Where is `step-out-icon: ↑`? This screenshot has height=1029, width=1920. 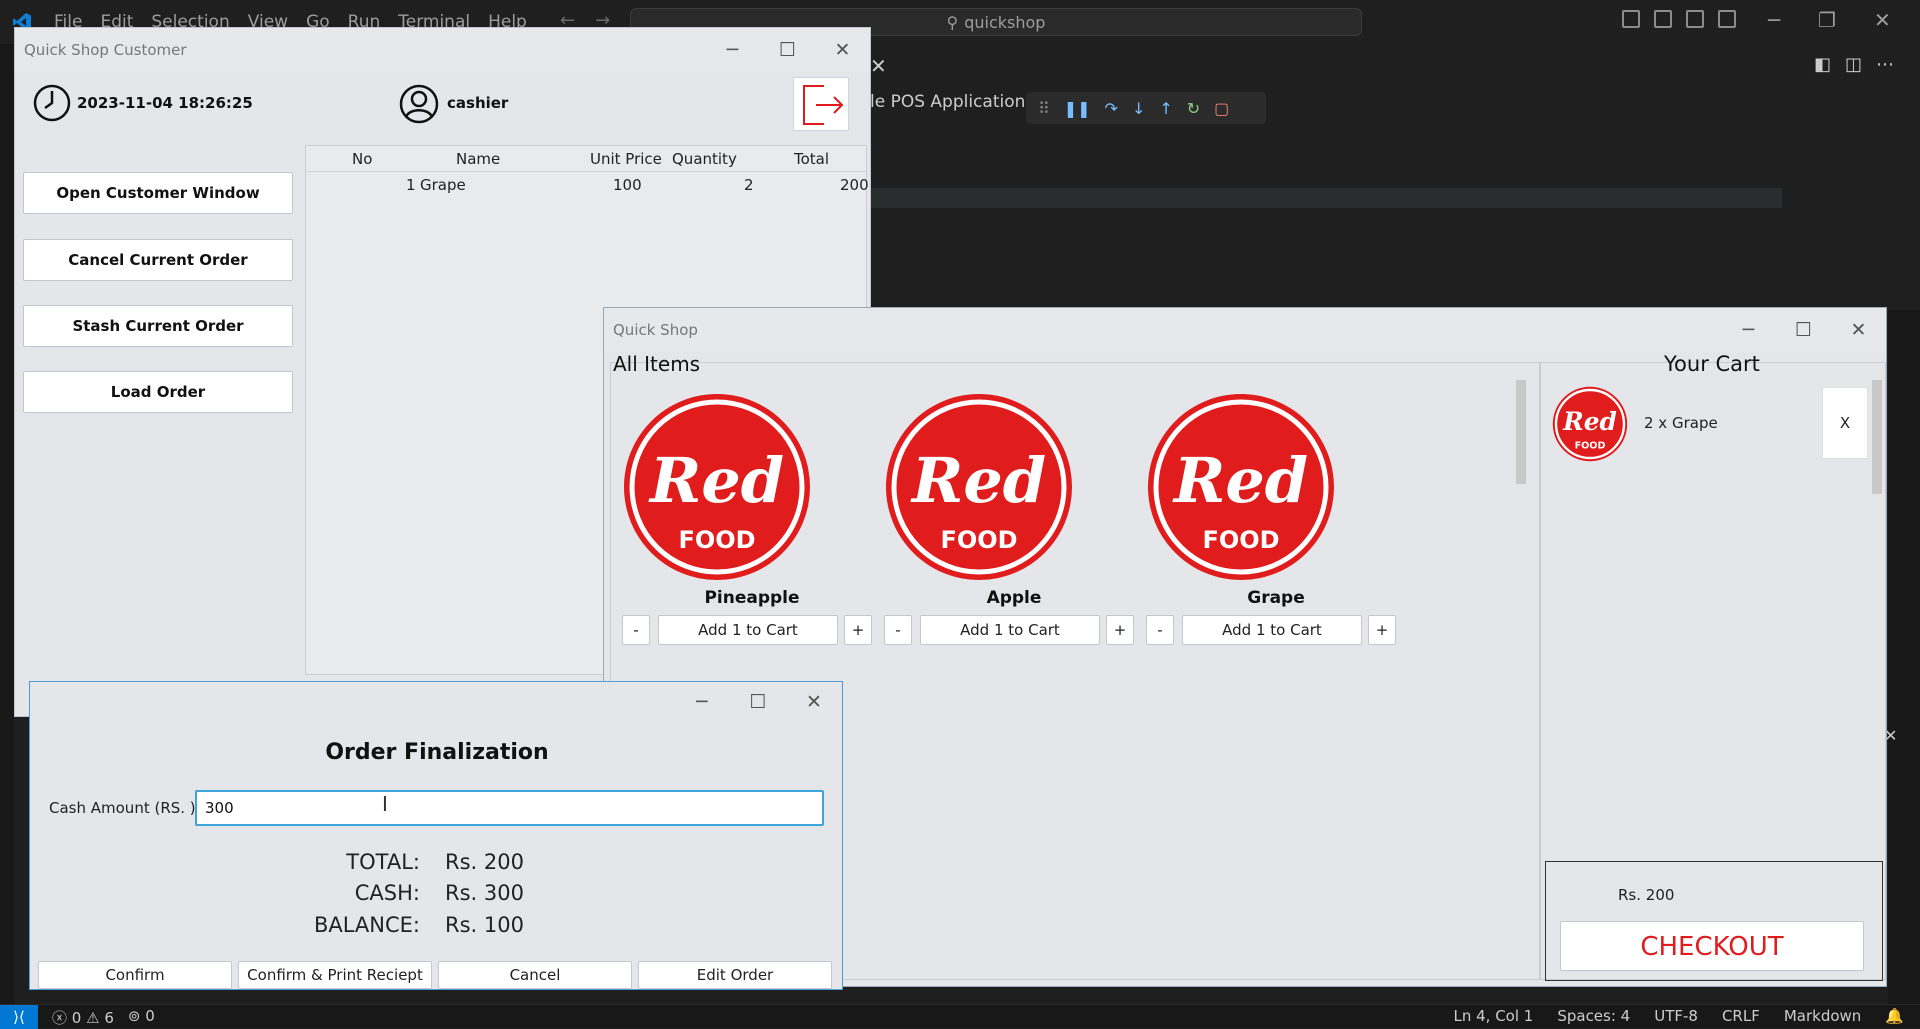
step-out-icon: ↑ is located at coordinates (1165, 108).